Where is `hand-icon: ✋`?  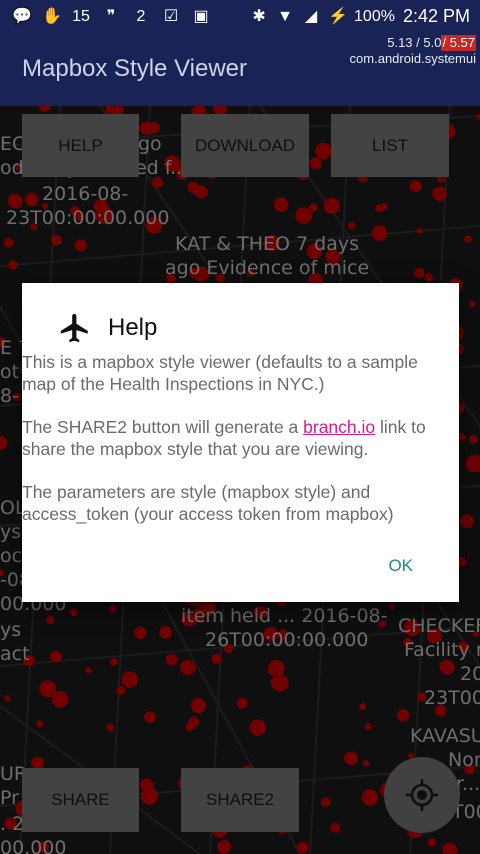 hand-icon: ✋ is located at coordinates (52, 16).